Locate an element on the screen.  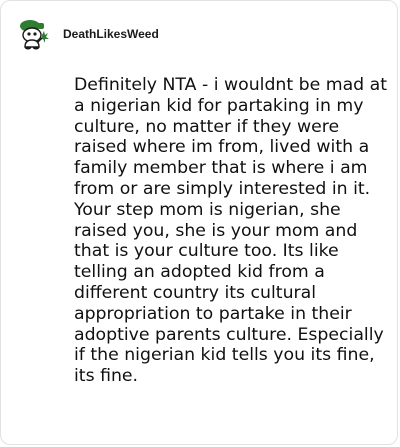
snoo-avatar-icon is located at coordinates (34, 34).